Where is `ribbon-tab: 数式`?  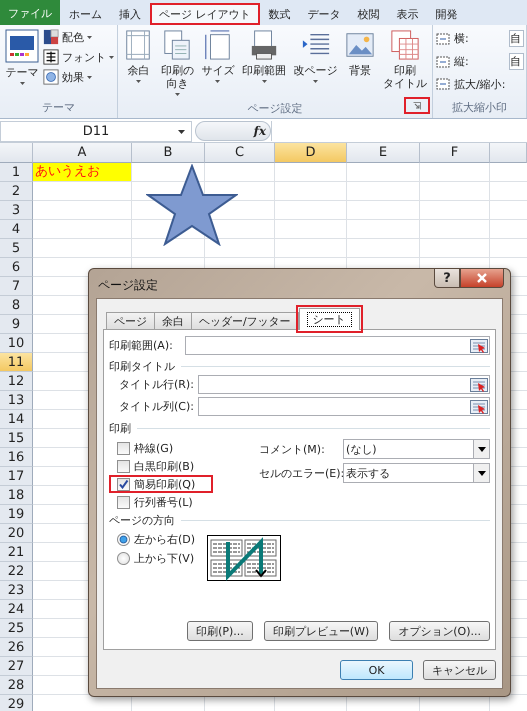
ribbon-tab: 数式 is located at coordinates (279, 14).